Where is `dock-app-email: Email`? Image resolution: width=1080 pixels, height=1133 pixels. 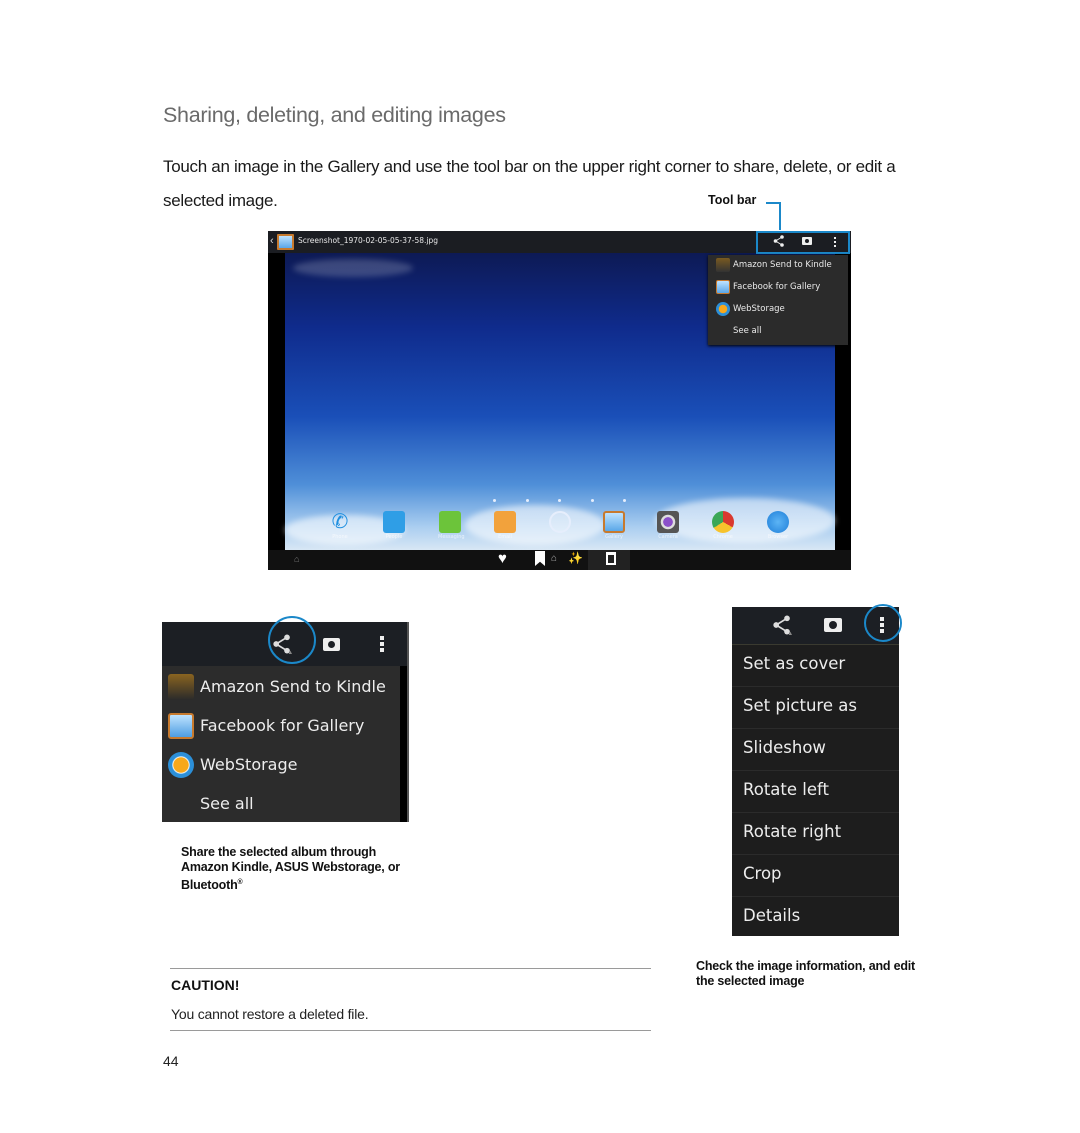
dock-app-email: Email is located at coordinates (505, 525).